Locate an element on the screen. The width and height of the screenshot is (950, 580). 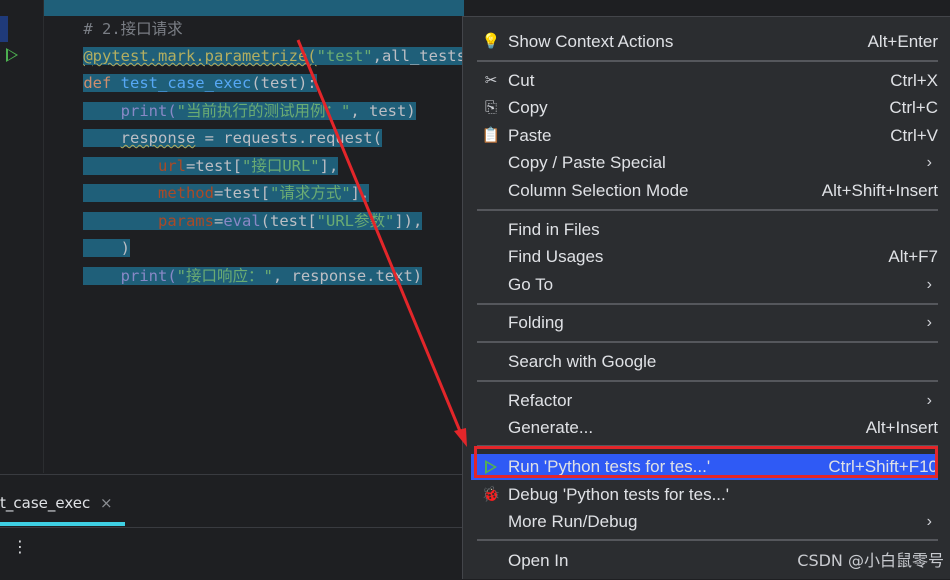
menu-item-shortcut: Alt+Enter is located at coordinates (902, 41).